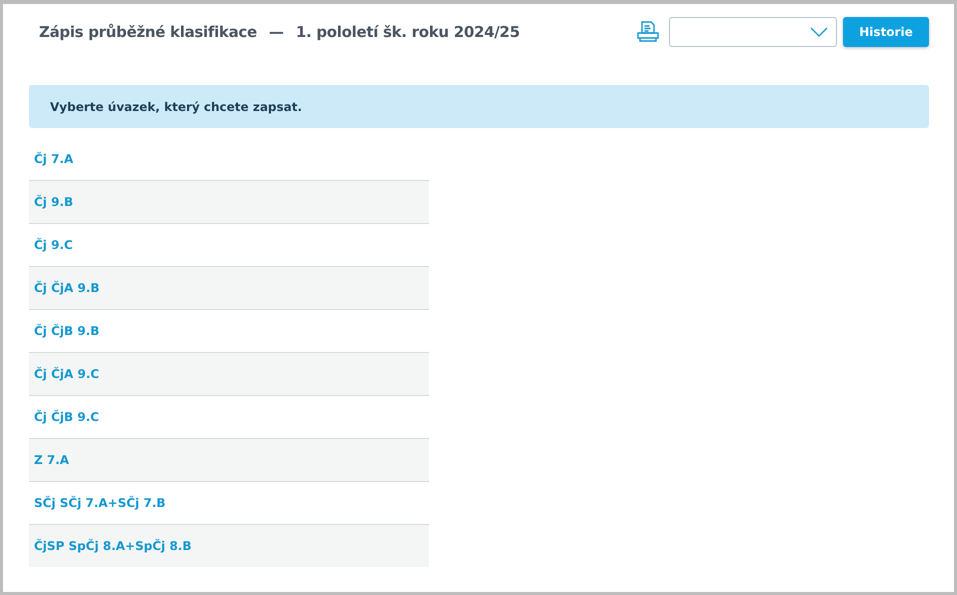 The height and width of the screenshot is (595, 957). What do you see at coordinates (229, 201) in the screenshot?
I see `assignment-link: Čj 9.B` at bounding box center [229, 201].